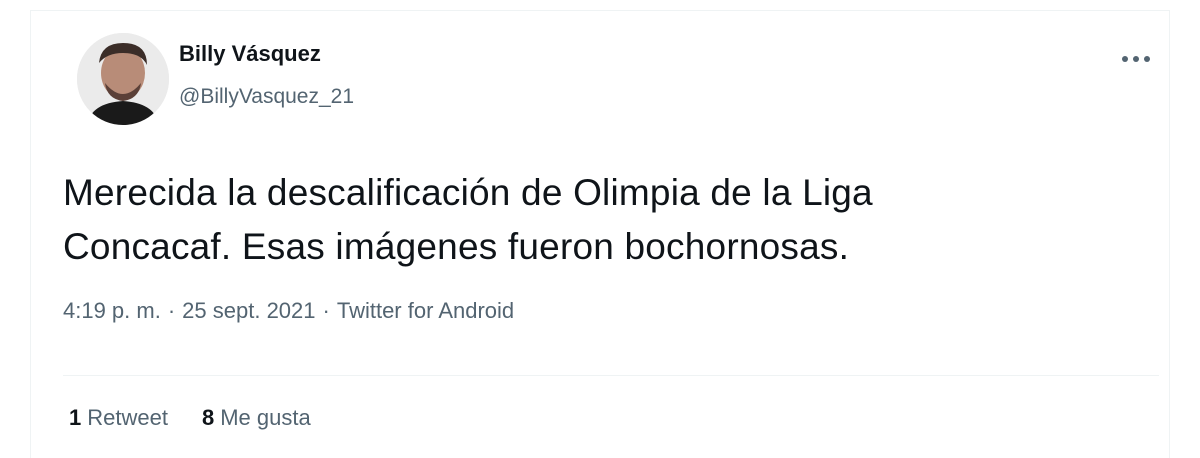 This screenshot has height=458, width=1200. I want to click on likes-count: 8, so click(208, 417).